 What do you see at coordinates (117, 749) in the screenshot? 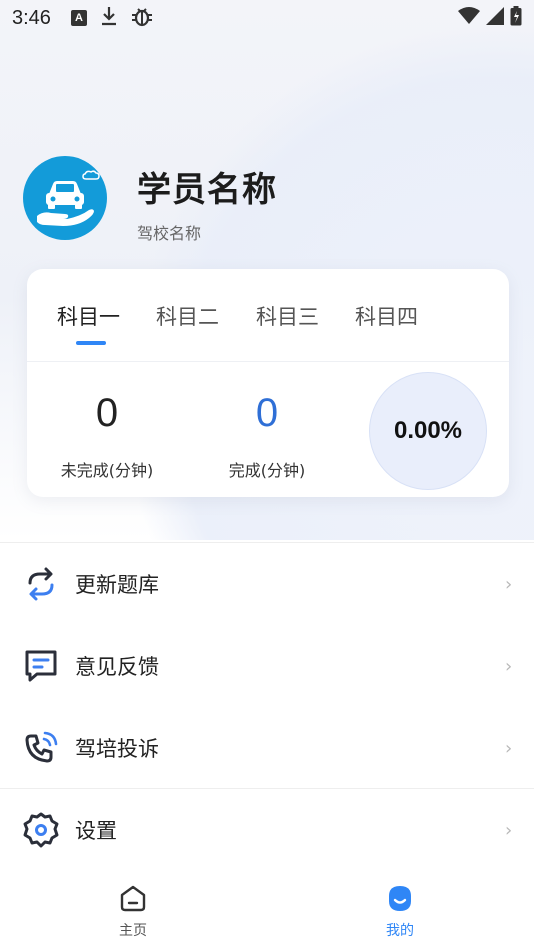
I see `menu-label: 驾培投诉` at bounding box center [117, 749].